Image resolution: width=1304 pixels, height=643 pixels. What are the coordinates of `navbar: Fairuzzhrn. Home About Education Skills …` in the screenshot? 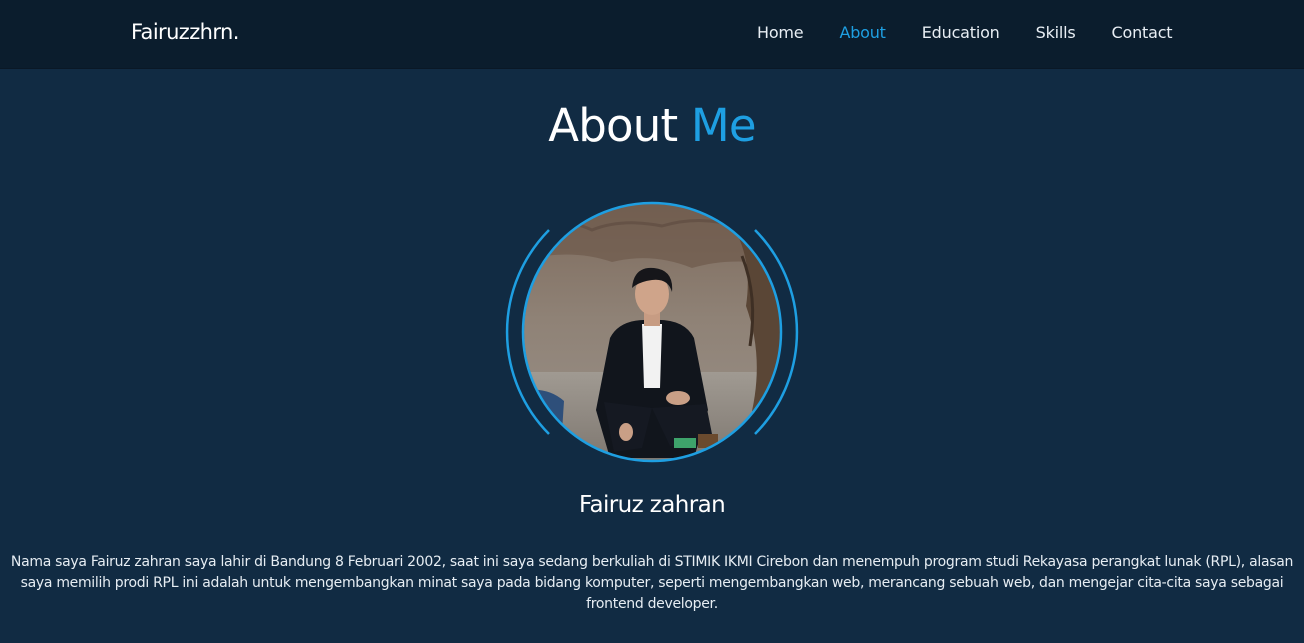 It's located at (652, 34).